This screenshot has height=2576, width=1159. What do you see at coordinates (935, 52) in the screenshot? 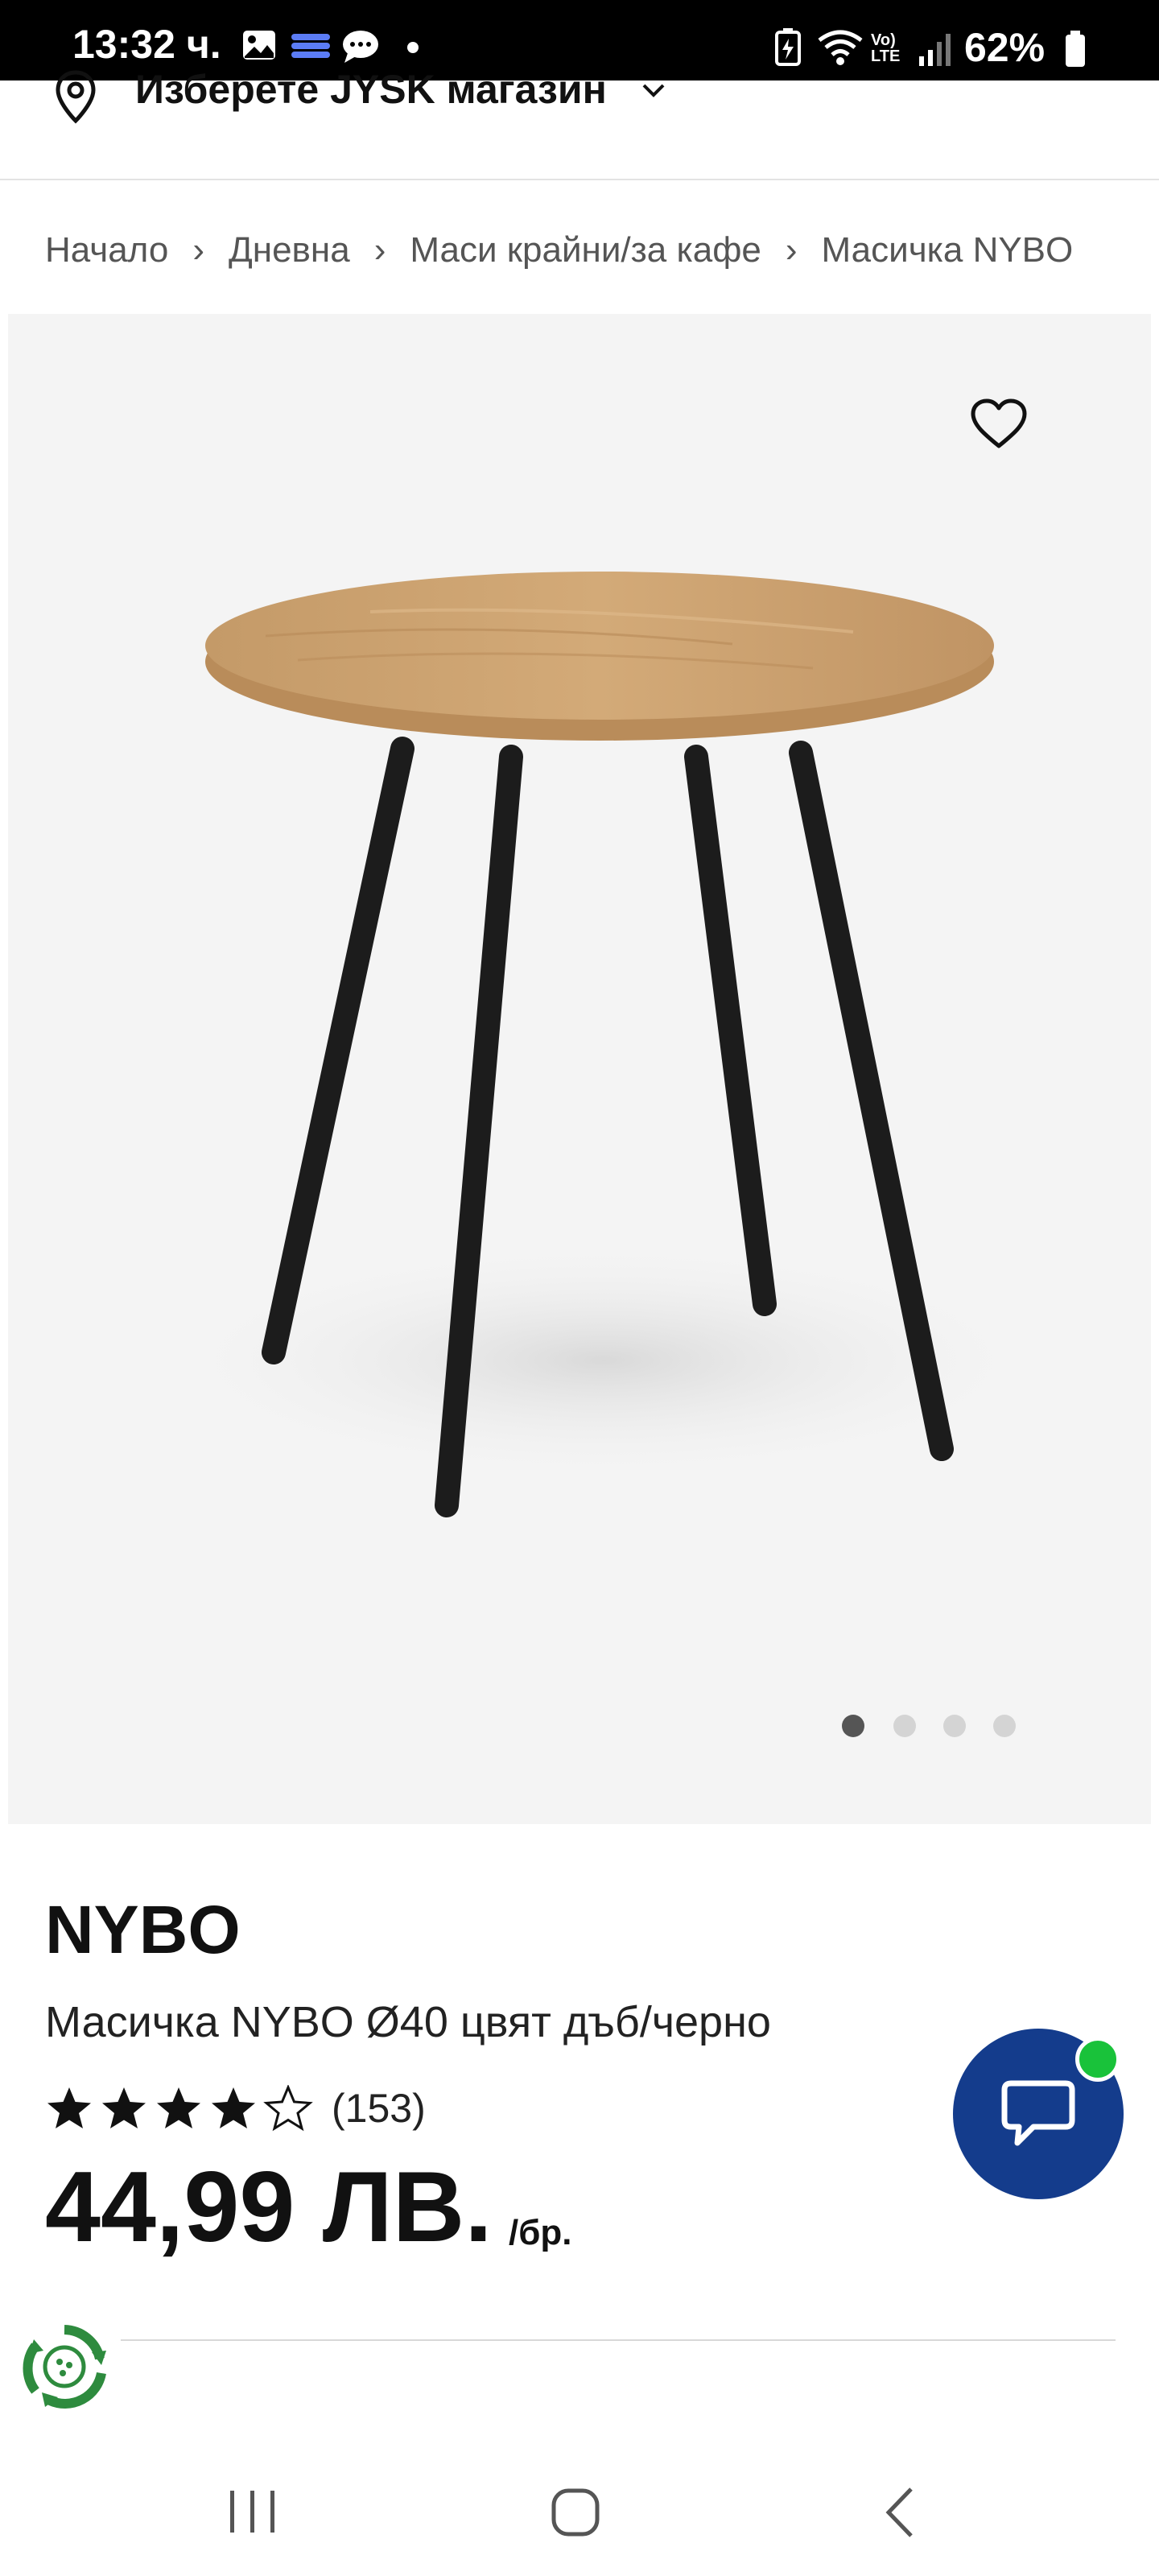
I see `signal-icon` at bounding box center [935, 52].